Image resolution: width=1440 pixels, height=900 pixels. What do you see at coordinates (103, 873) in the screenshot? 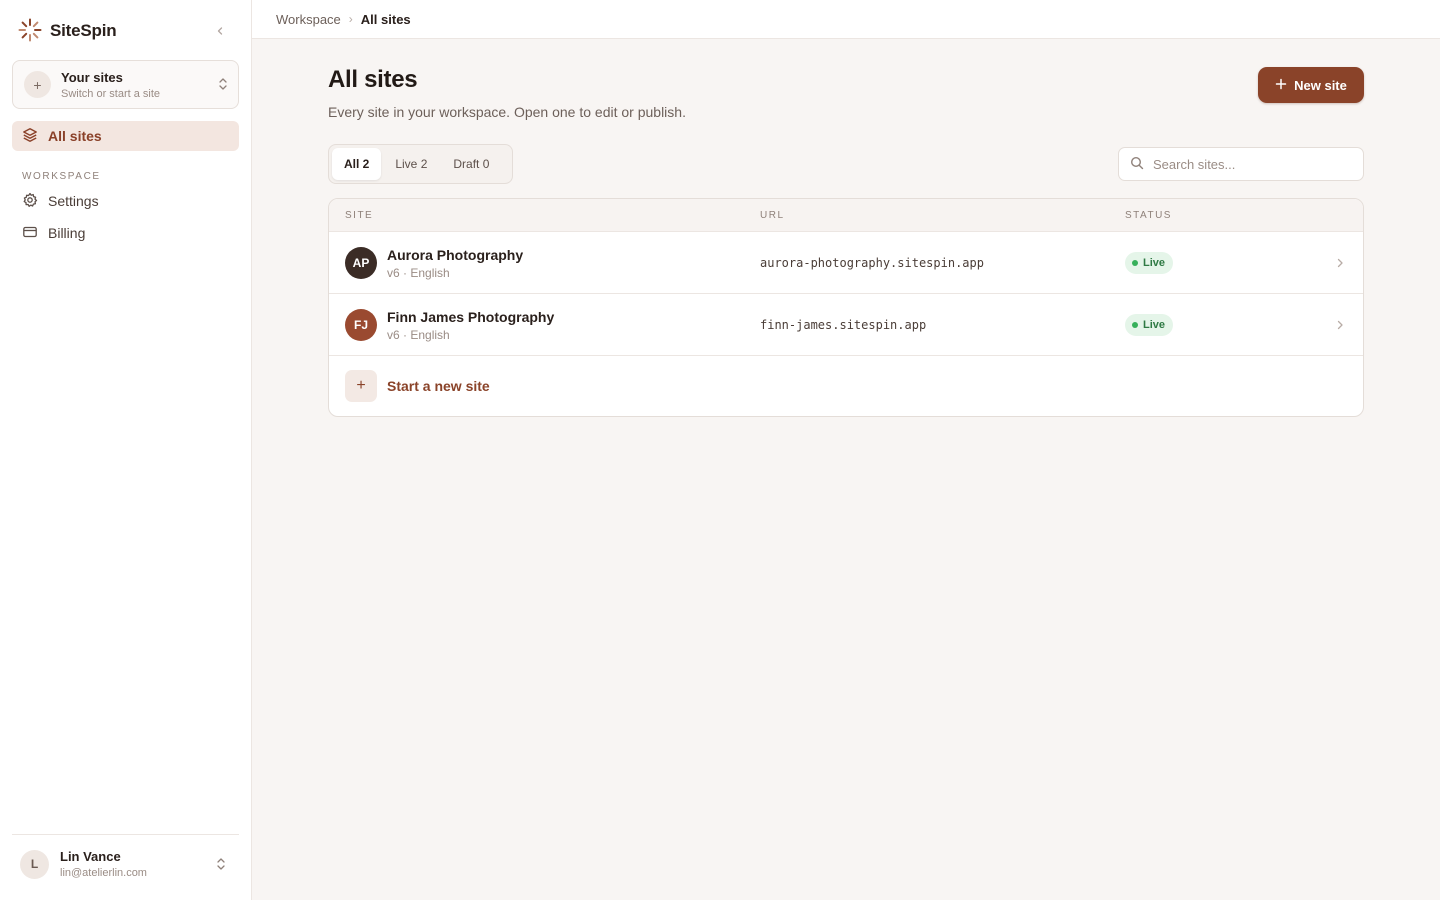
I see `user-email: lin@atelierlin.com` at bounding box center [103, 873].